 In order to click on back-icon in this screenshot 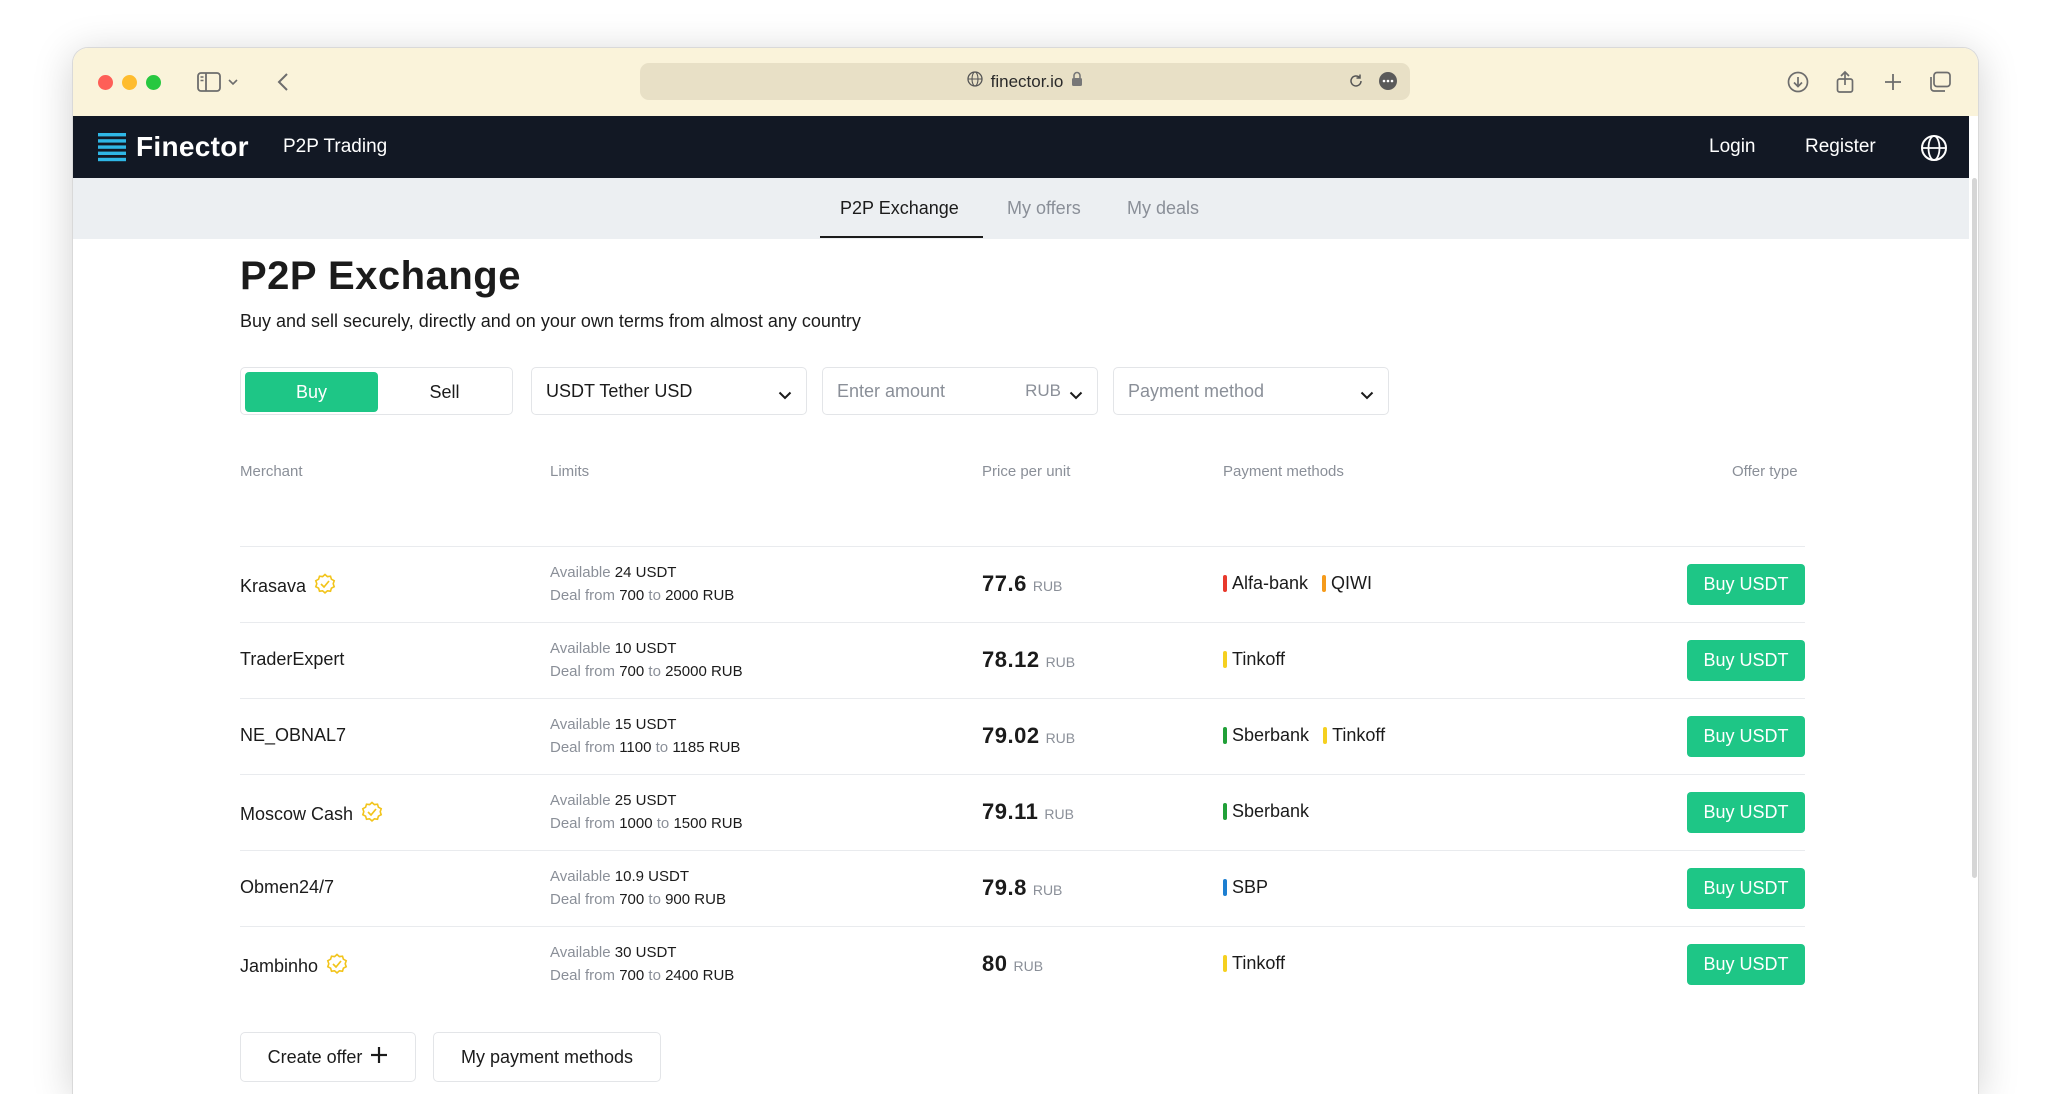, I will do `click(283, 82)`.